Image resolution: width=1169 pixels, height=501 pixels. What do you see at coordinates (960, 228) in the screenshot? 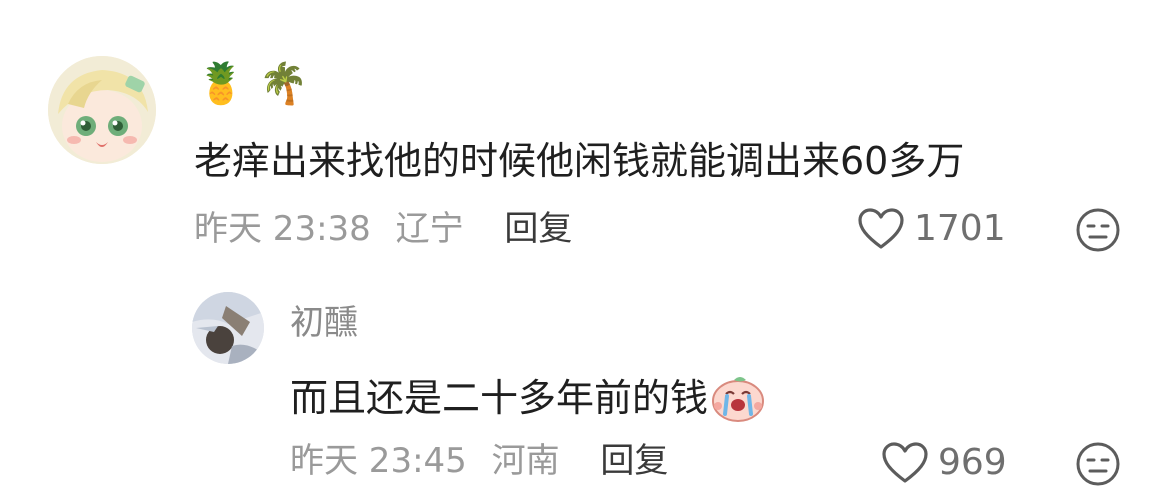
I see `like-count: 1701` at bounding box center [960, 228].